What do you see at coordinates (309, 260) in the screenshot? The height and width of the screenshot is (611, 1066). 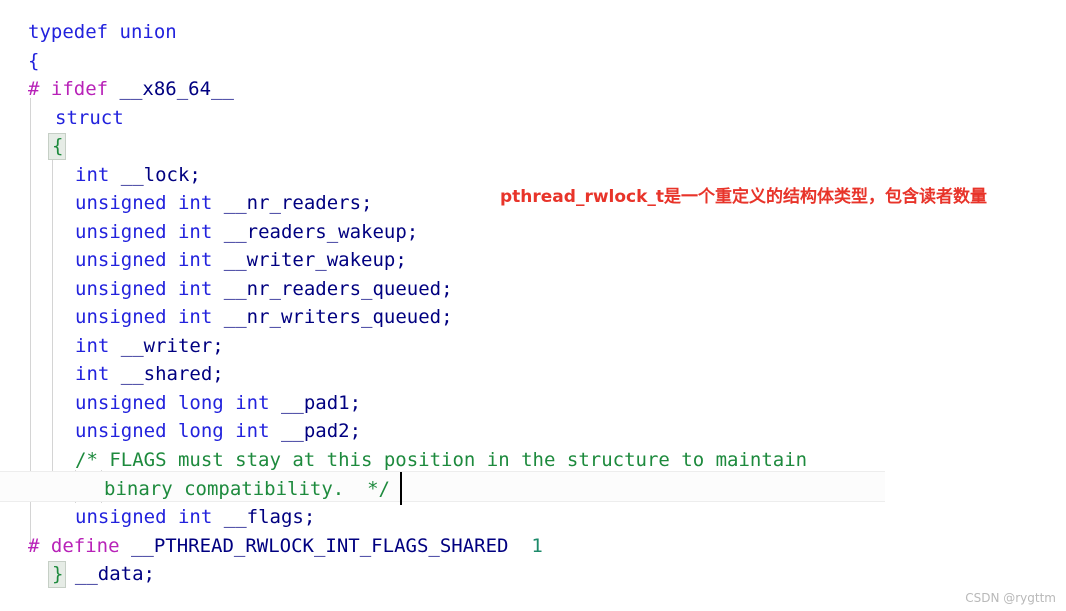 I see `token-ident: __writer_wakeup` at bounding box center [309, 260].